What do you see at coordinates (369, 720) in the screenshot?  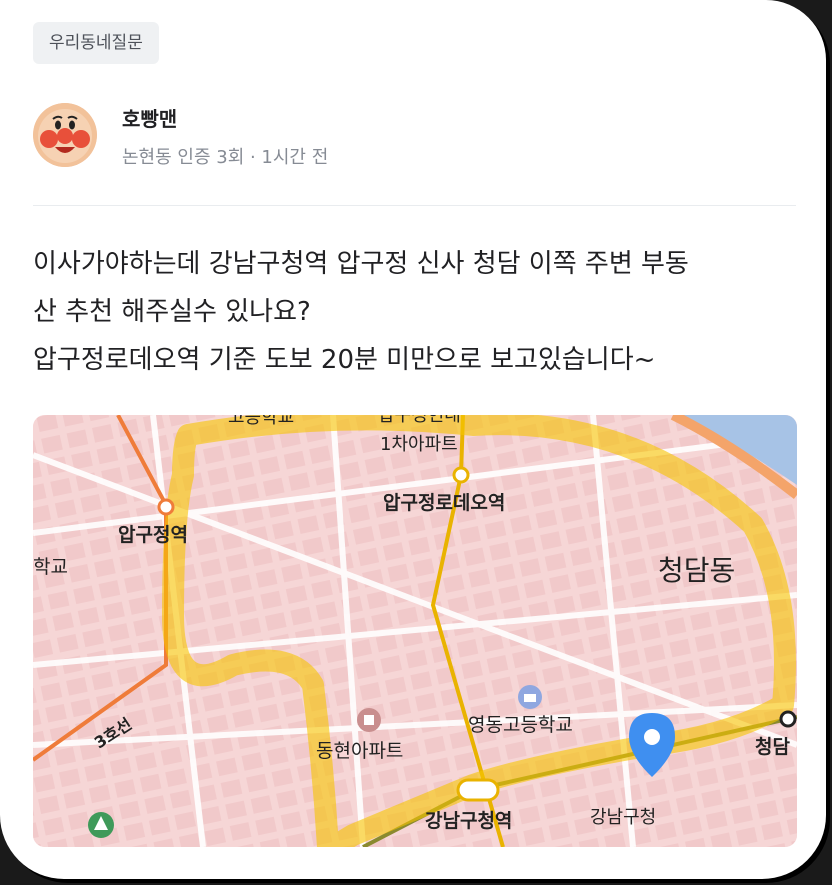 I see `apartment-icon-glyph` at bounding box center [369, 720].